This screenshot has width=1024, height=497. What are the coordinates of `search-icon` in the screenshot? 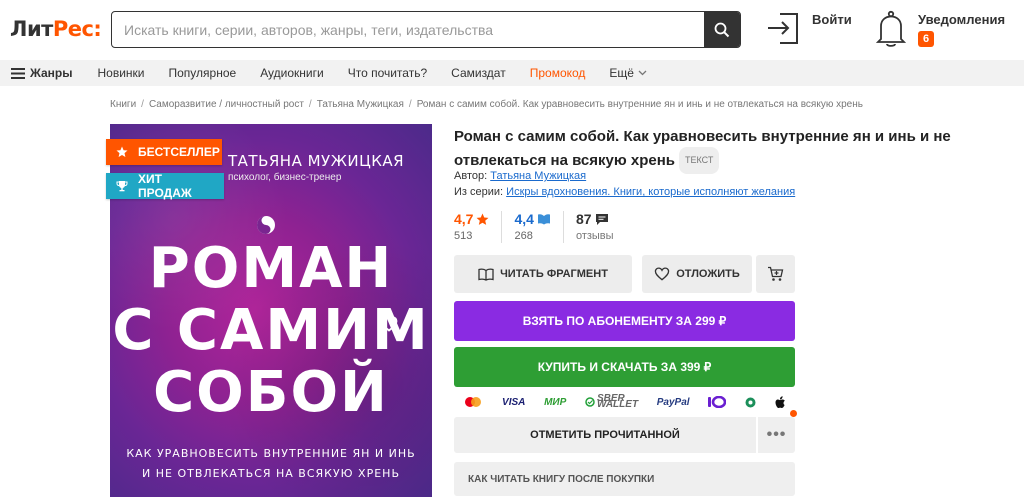 It's located at (722, 29).